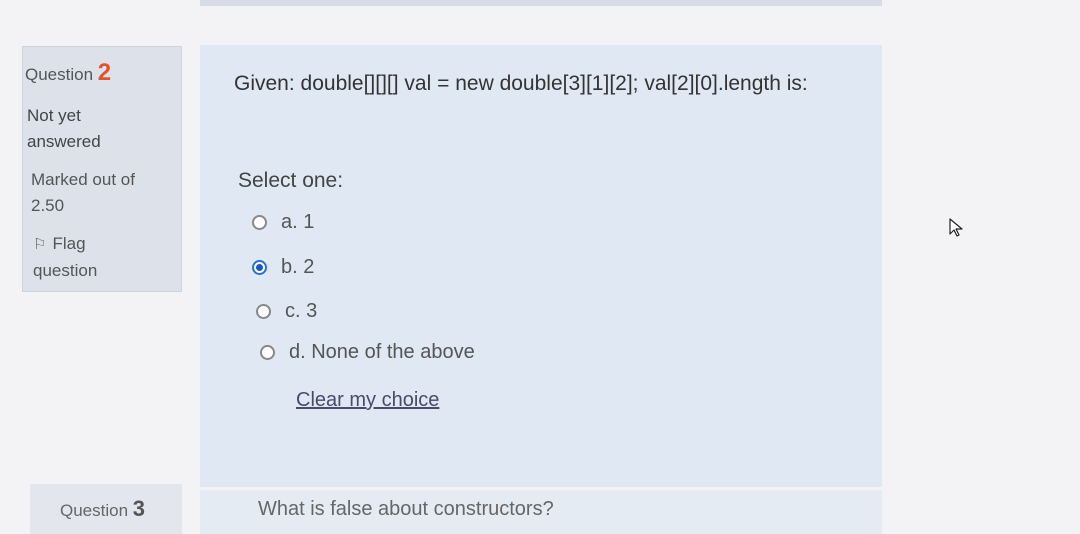 The width and height of the screenshot is (1080, 534). What do you see at coordinates (541, 3) in the screenshot?
I see `top-strip` at bounding box center [541, 3].